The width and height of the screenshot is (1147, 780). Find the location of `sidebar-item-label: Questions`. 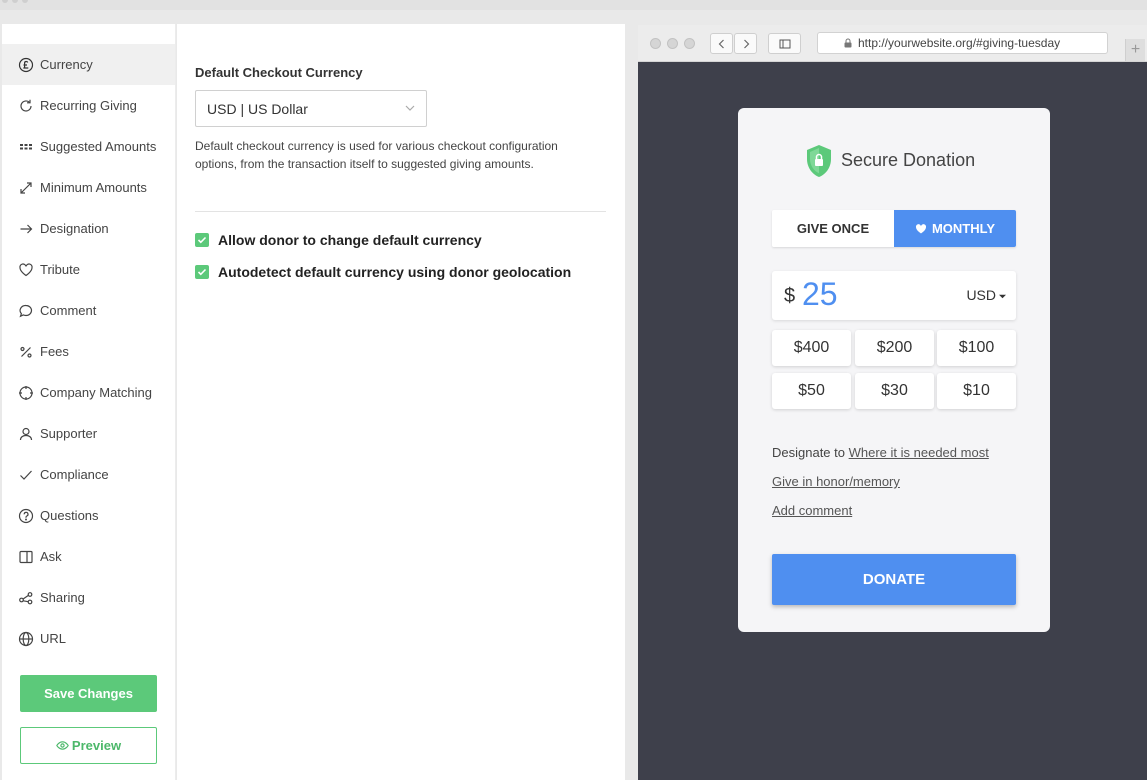

sidebar-item-label: Questions is located at coordinates (69, 515).